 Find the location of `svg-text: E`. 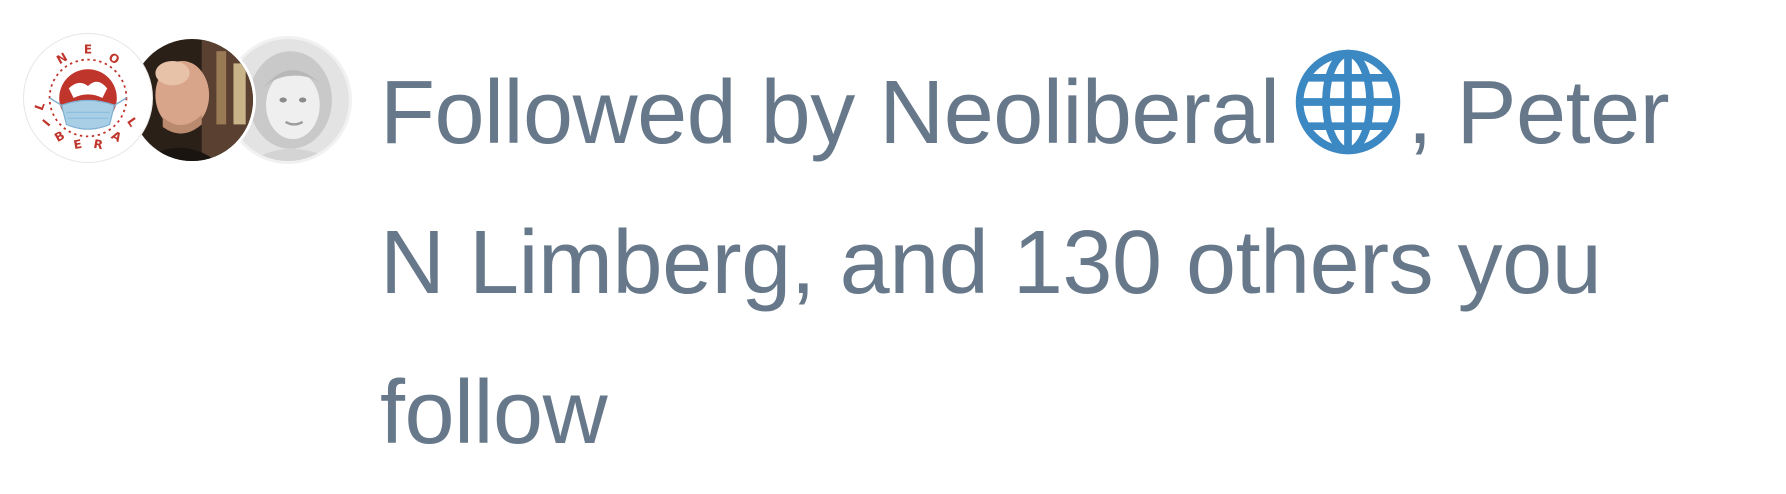

svg-text: E is located at coordinates (88, 50).